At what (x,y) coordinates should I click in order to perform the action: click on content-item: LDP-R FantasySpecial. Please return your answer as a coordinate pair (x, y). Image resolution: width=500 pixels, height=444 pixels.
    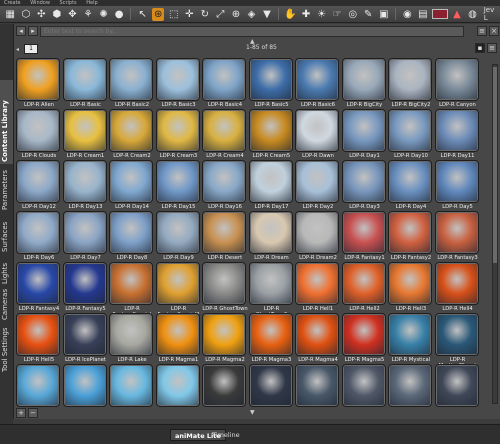
    Looking at the image, I should click on (132, 290).